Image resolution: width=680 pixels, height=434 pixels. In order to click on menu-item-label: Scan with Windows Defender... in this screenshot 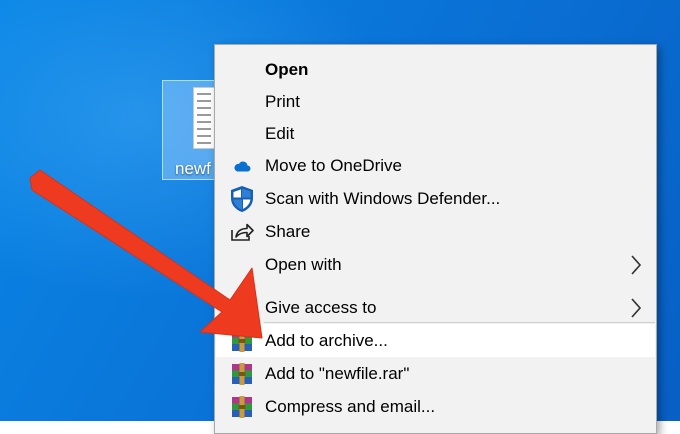, I will do `click(383, 198)`.